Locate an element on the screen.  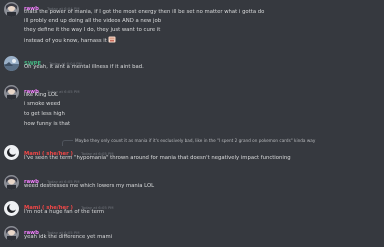
message-text: like King LOL is located at coordinates (41, 95).